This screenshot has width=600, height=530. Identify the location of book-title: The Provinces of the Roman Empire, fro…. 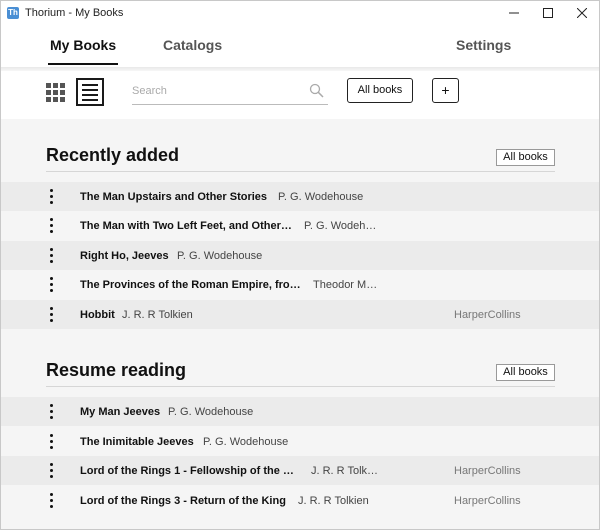
(190, 284).